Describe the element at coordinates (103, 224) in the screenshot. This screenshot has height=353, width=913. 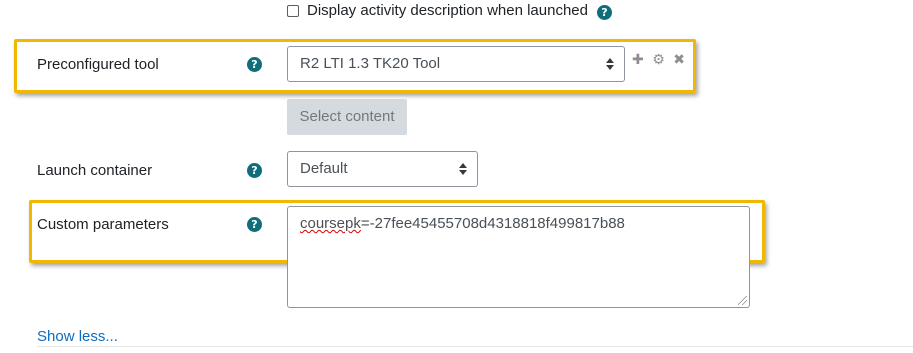
I see `custom-parameters-label: Custom parameters` at that location.